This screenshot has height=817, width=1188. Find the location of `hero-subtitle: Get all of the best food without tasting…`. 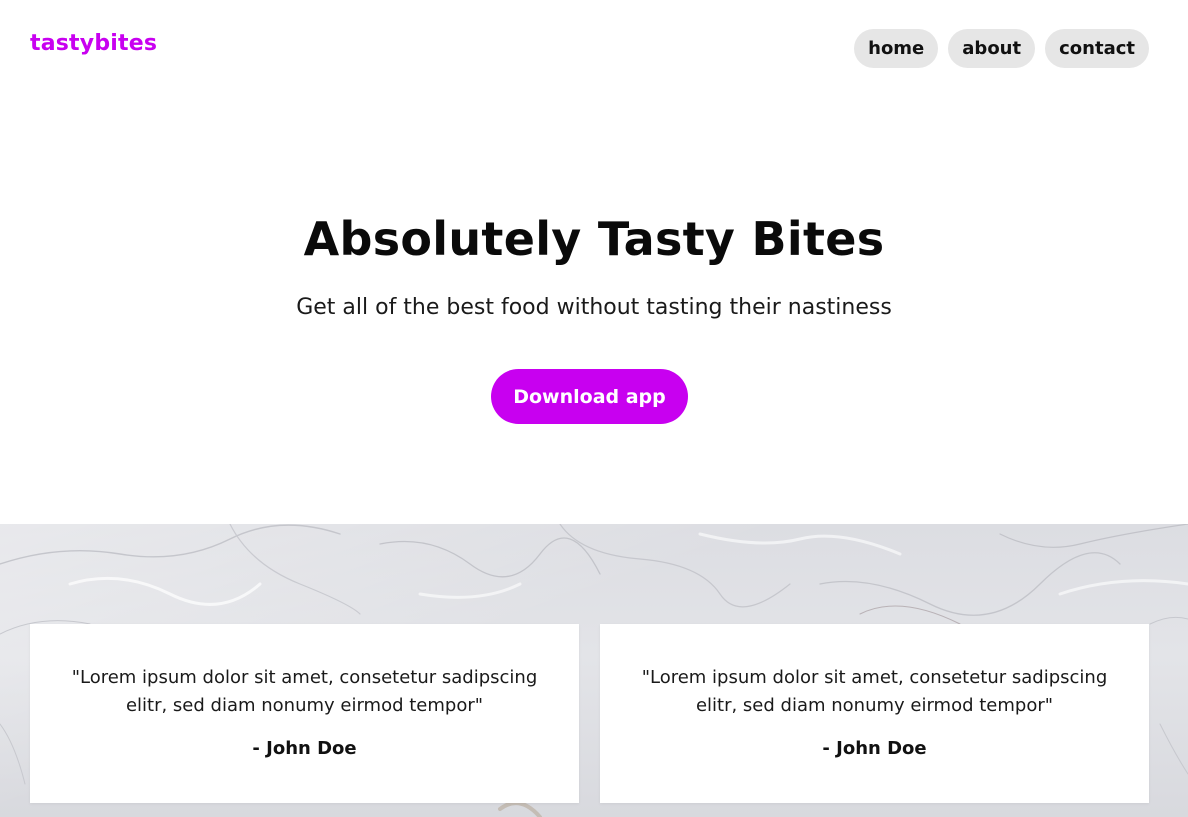

hero-subtitle: Get all of the best food without tasting… is located at coordinates (594, 307).